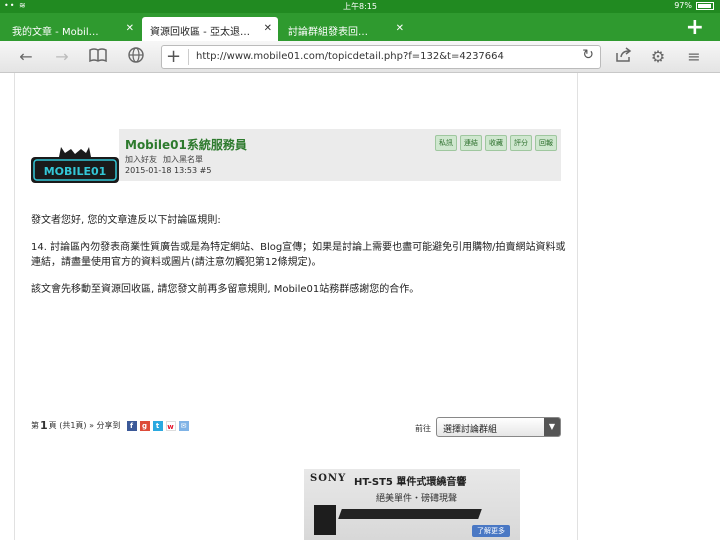 The height and width of the screenshot is (540, 720). I want to click on bookmarks-book-icon, so click(98, 57).